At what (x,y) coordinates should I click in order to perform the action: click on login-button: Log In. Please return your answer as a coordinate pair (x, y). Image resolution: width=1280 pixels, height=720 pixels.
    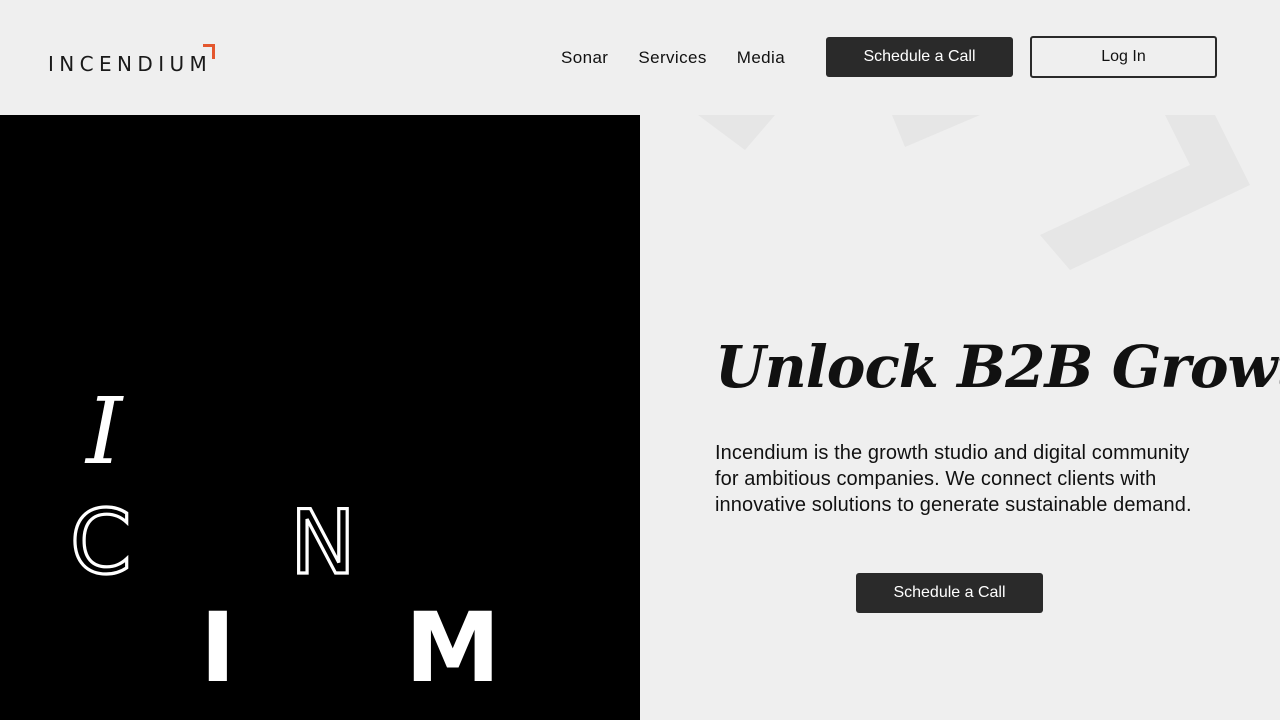
    Looking at the image, I should click on (1123, 57).